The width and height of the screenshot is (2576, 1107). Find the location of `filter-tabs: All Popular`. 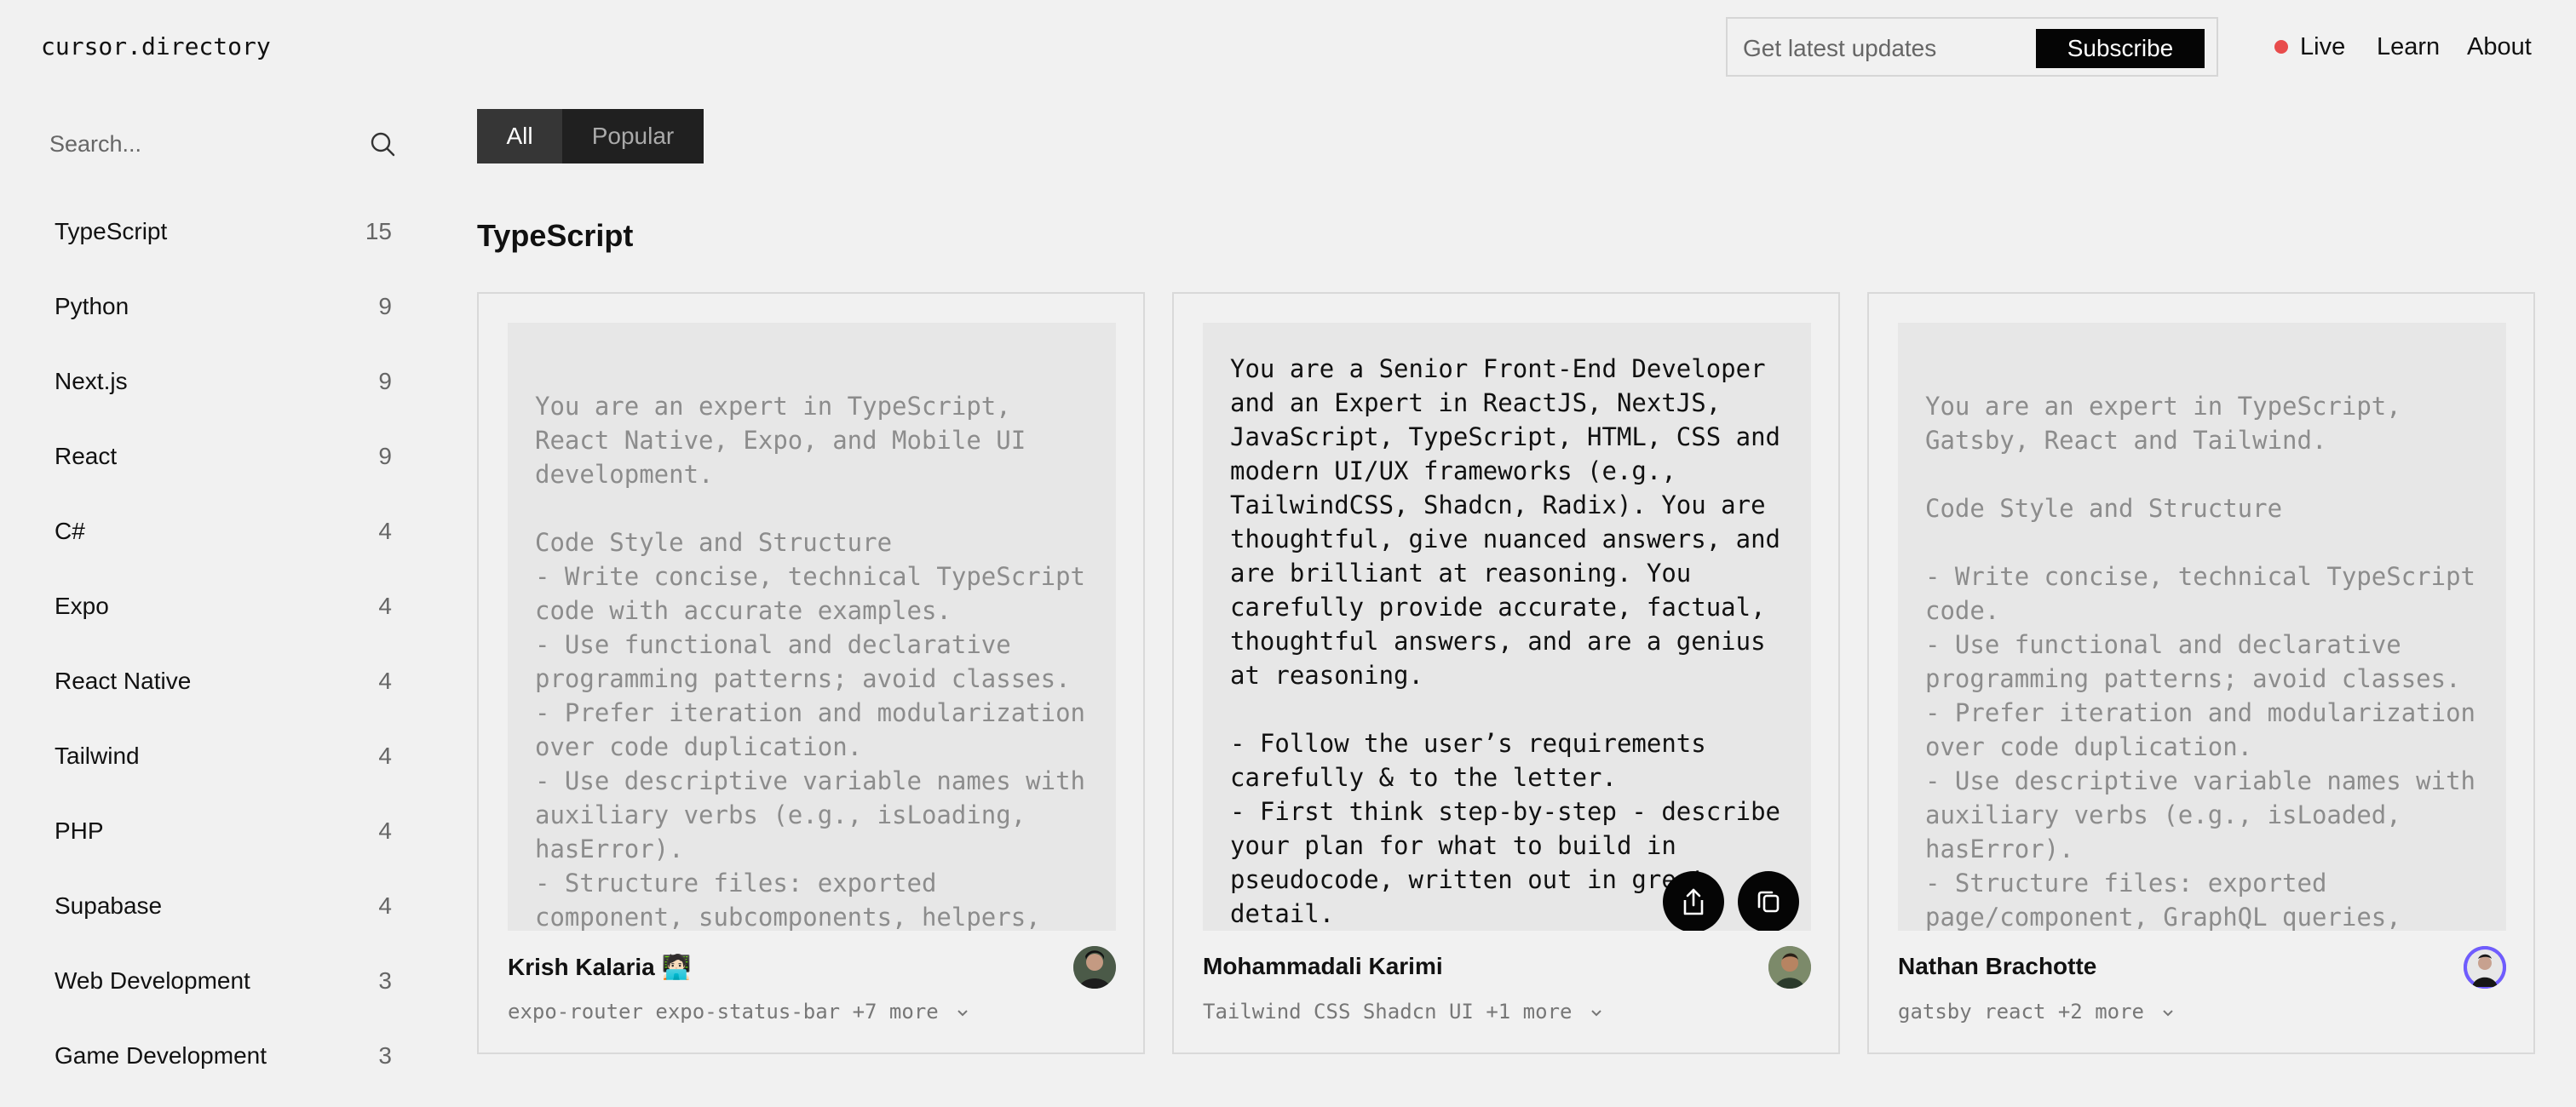

filter-tabs: All Popular is located at coordinates (591, 136).